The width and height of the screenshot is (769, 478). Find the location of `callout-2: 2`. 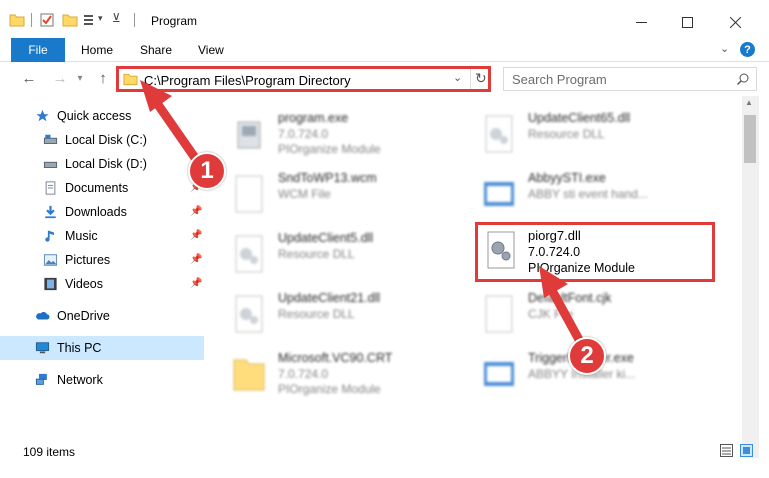

callout-2: 2 is located at coordinates (587, 356).